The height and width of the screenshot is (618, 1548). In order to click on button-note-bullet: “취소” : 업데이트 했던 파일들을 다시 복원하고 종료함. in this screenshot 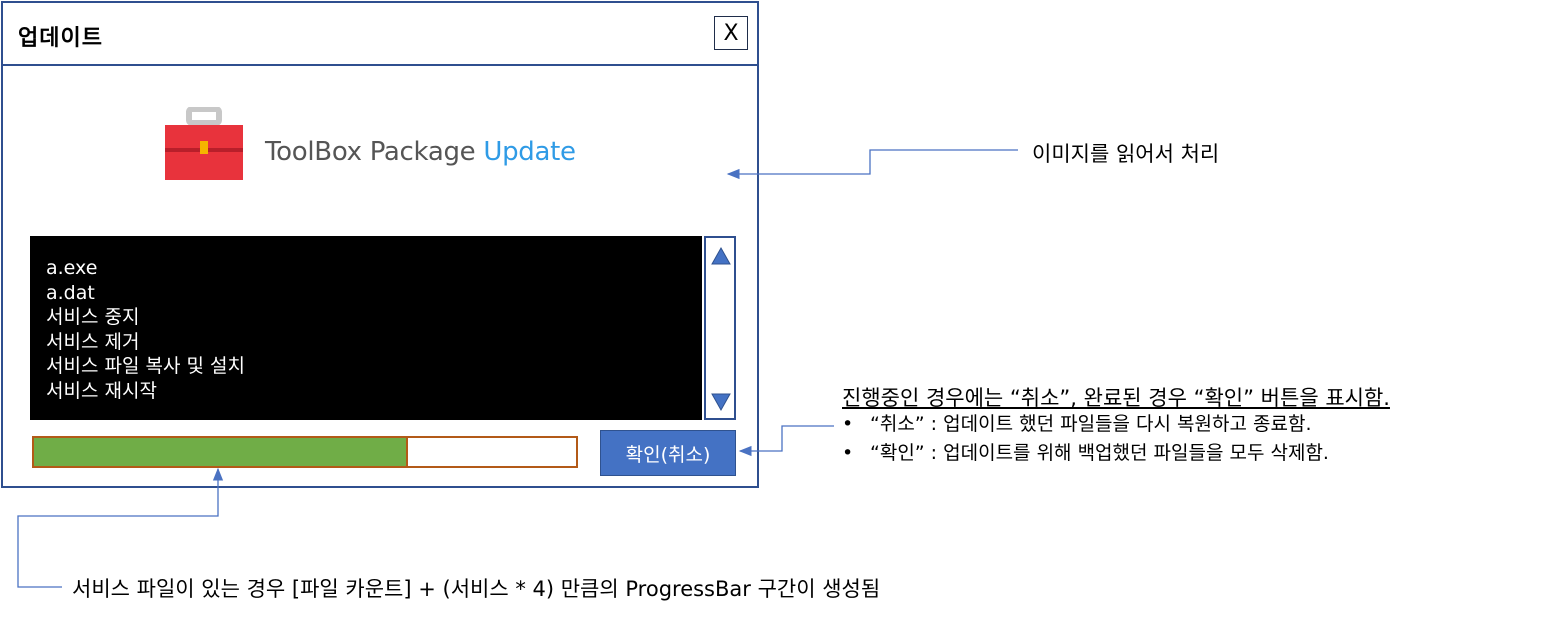, I will do `click(1085, 424)`.